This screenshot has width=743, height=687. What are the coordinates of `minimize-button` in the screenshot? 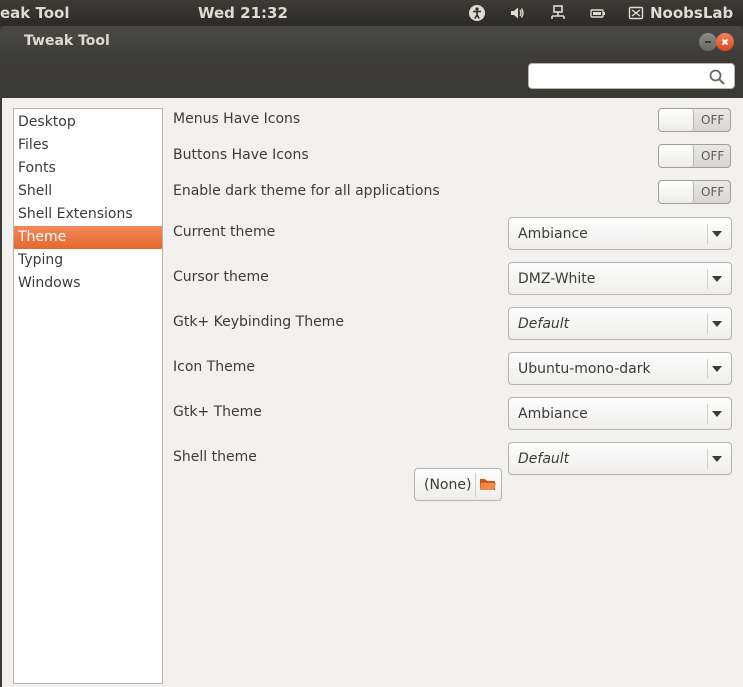 It's located at (708, 42).